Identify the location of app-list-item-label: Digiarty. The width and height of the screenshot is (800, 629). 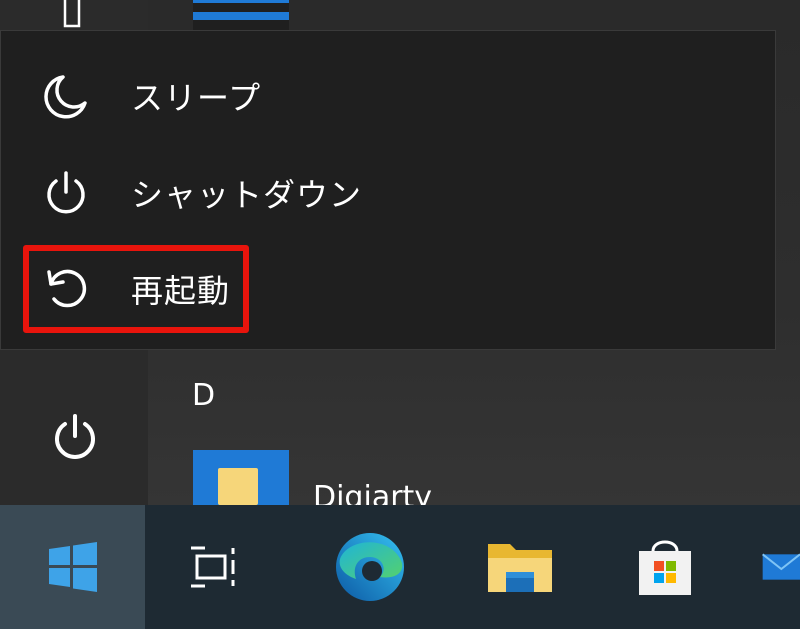
(372, 491).